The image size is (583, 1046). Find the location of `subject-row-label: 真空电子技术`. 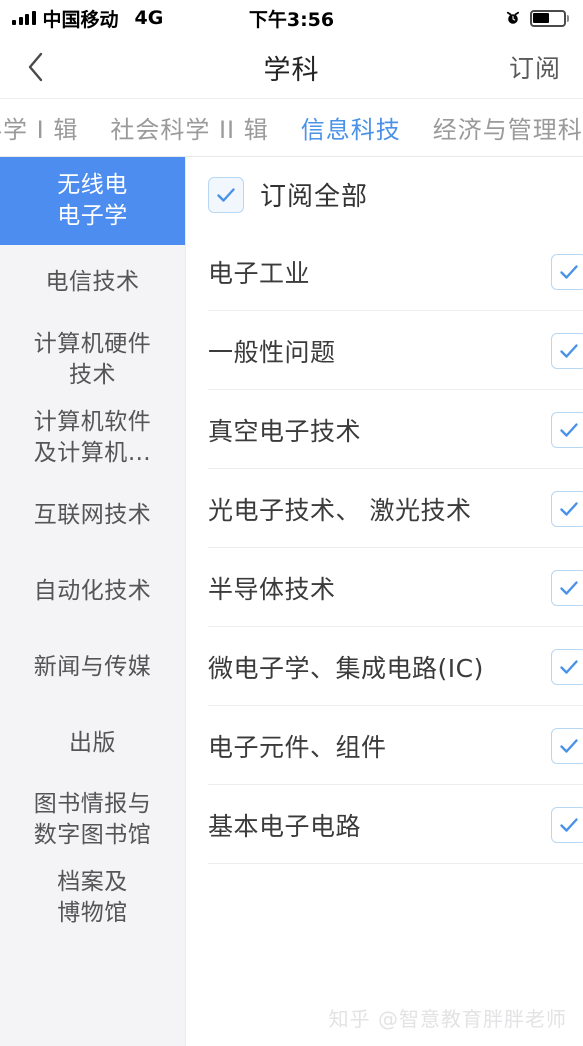

subject-row-label: 真空电子技术 is located at coordinates (285, 431).